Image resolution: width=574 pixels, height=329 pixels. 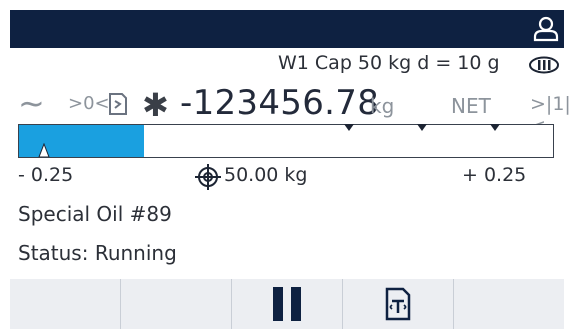 What do you see at coordinates (280, 103) in the screenshot?
I see `weight-value: -123456.78` at bounding box center [280, 103].